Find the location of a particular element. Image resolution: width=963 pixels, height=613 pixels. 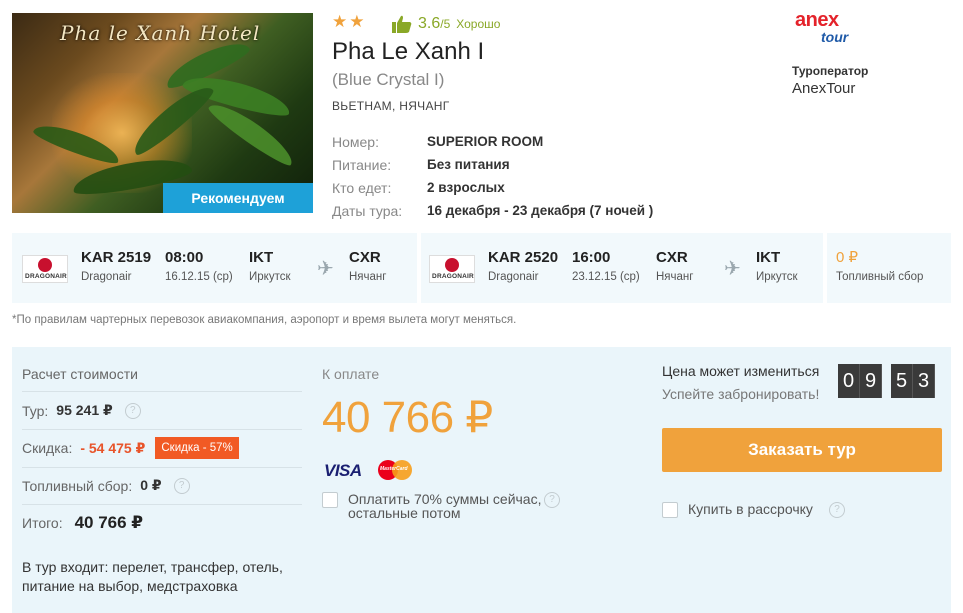

photo-hotel-sign: Pha le Xanh Hotel is located at coordinates (160, 33).